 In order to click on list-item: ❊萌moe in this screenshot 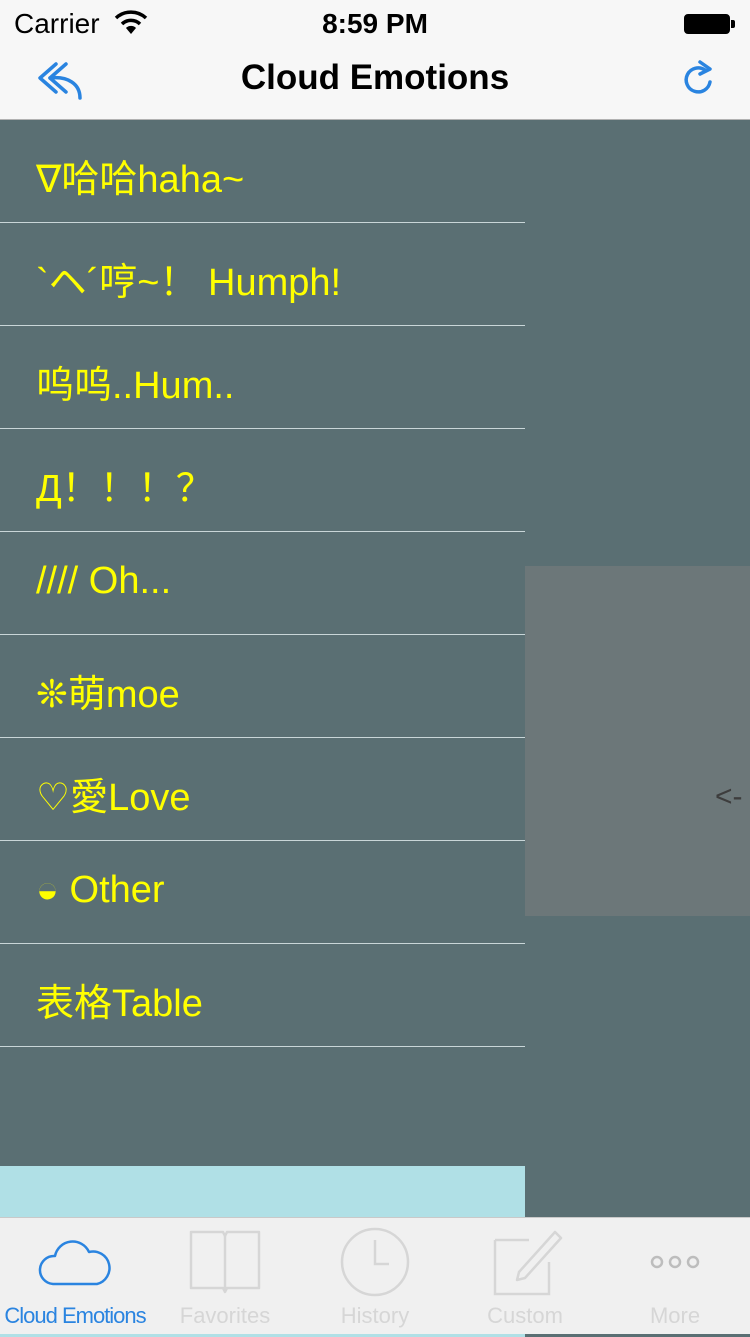, I will do `click(262, 686)`.